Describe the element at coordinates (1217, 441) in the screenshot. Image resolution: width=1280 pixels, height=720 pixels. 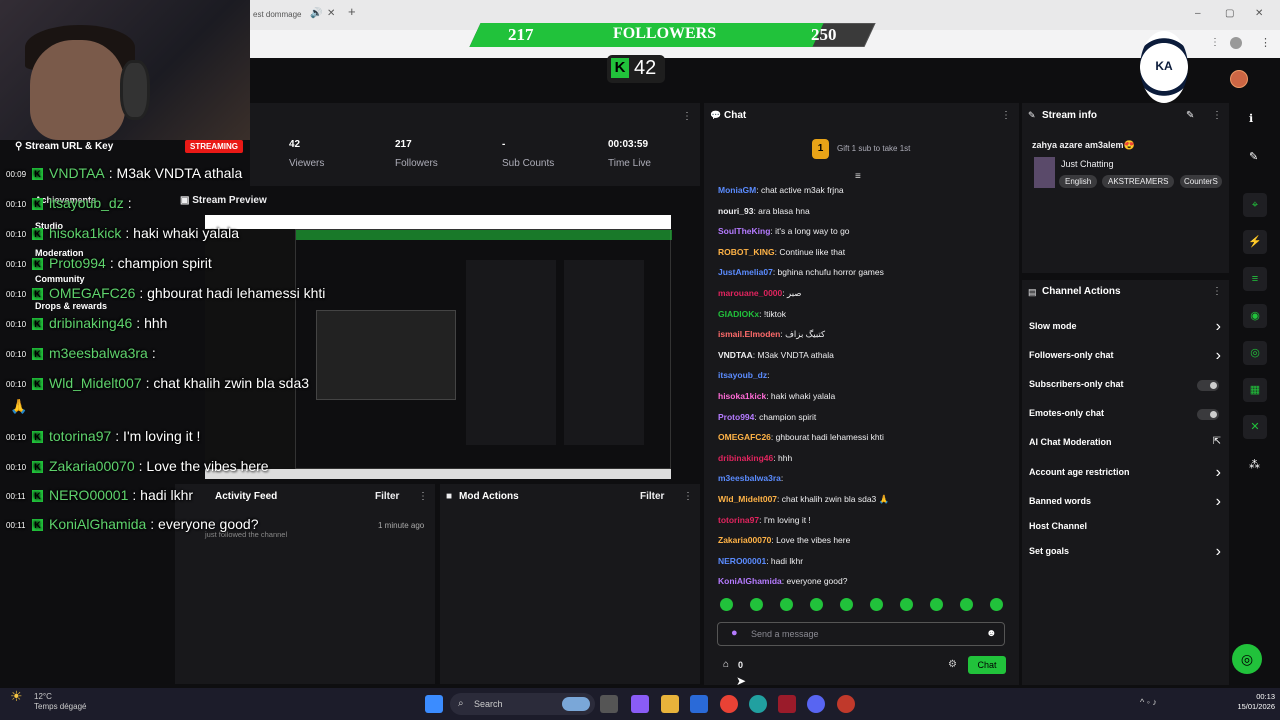
I see `external-link-icon: ⇱` at that location.